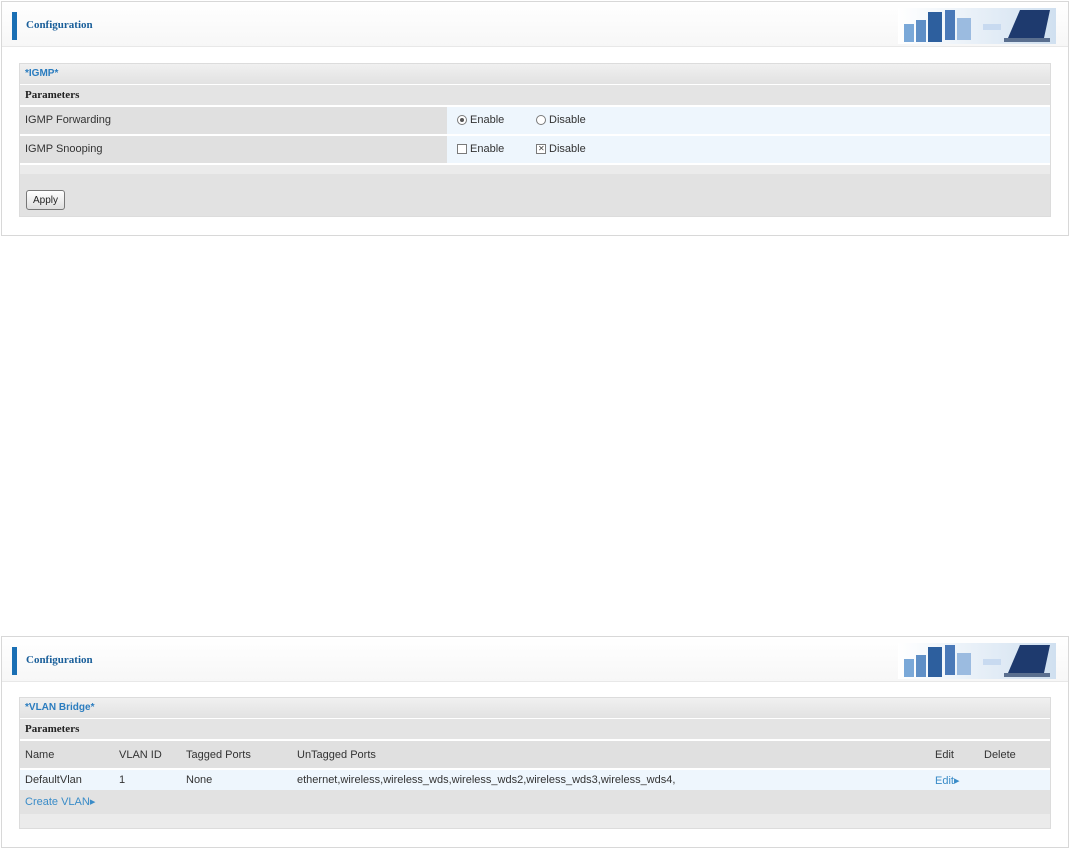 This screenshot has height=850, width=1071. I want to click on radio-selected-icon, so click(462, 120).